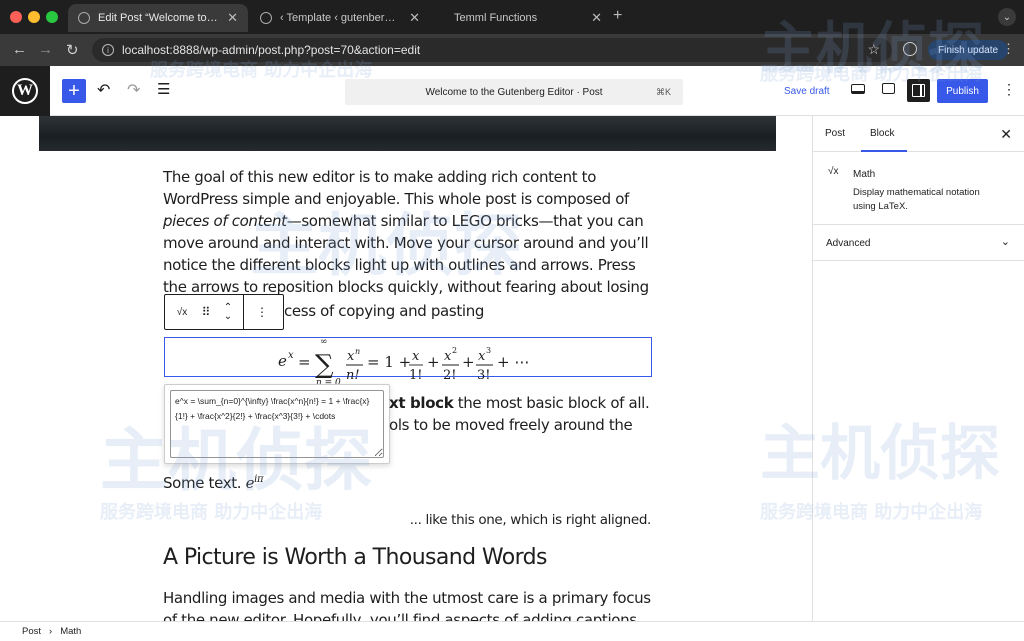 The width and height of the screenshot is (1024, 641). Describe the element at coordinates (52, 17) in the screenshot. I see `maximize-window-button` at that location.